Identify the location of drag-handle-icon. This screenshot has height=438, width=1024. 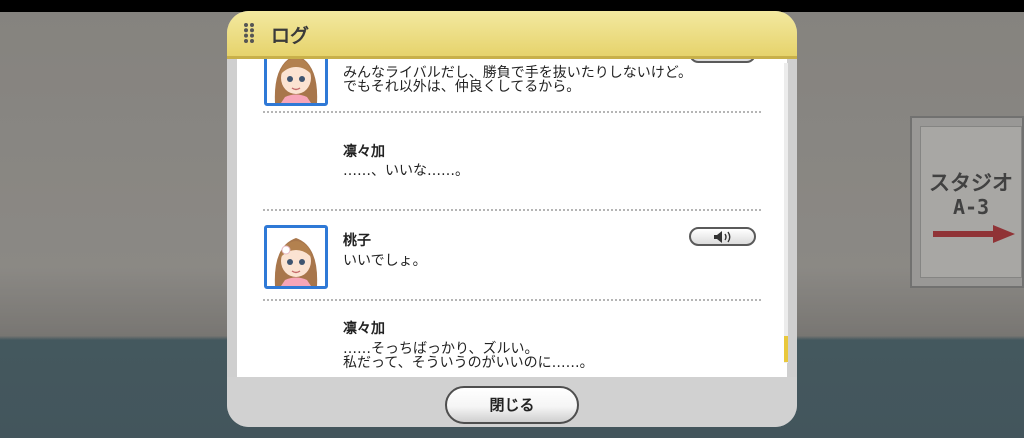
(249, 33).